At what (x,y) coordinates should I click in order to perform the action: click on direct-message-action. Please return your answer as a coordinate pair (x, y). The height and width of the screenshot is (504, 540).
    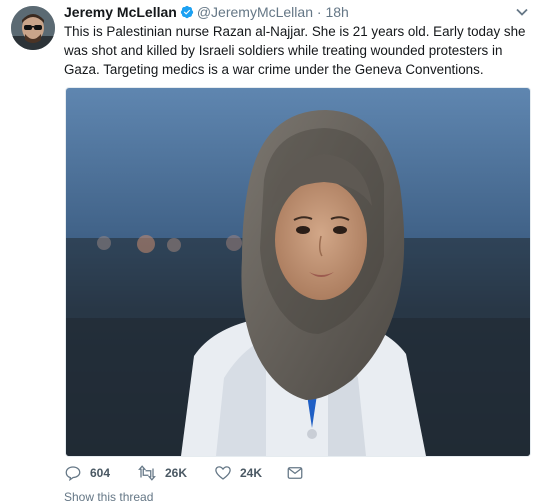
    Looking at the image, I should click on (299, 473).